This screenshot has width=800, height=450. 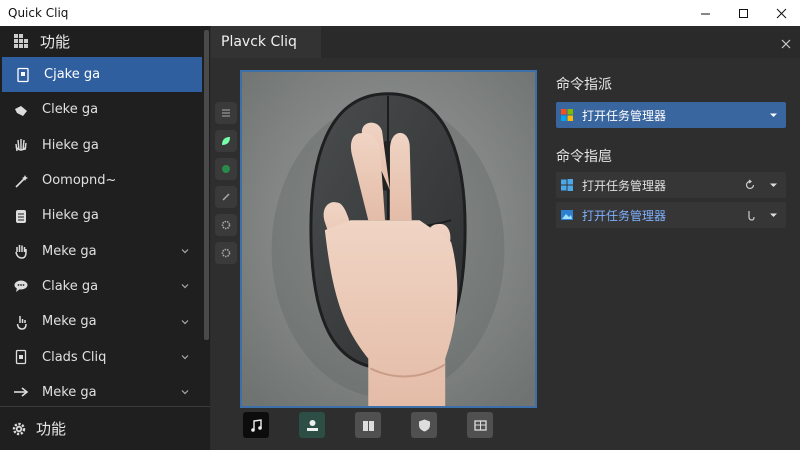 What do you see at coordinates (21, 41) in the screenshot?
I see `grid-icon` at bounding box center [21, 41].